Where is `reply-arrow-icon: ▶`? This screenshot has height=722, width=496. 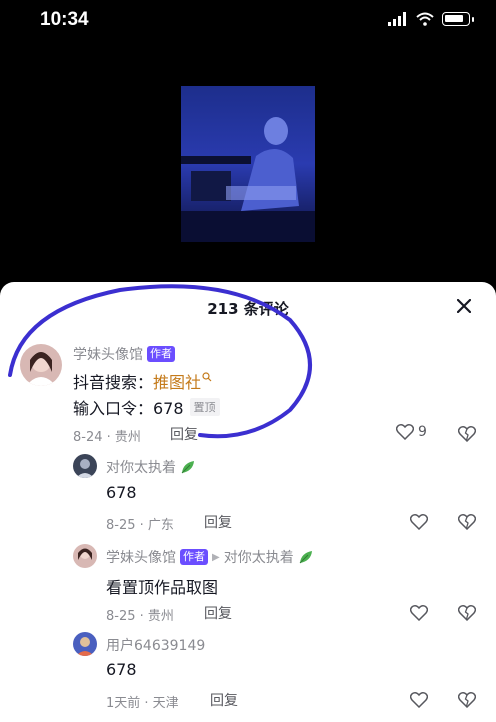 reply-arrow-icon: ▶ is located at coordinates (216, 557).